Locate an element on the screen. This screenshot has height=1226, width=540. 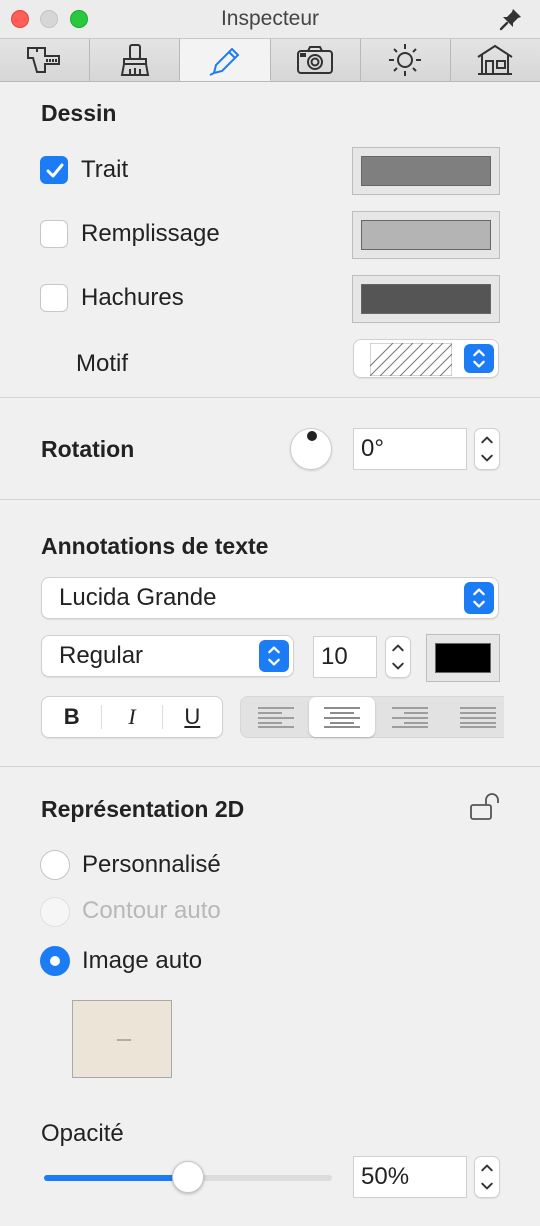
align-left-icon is located at coordinates (276, 717).